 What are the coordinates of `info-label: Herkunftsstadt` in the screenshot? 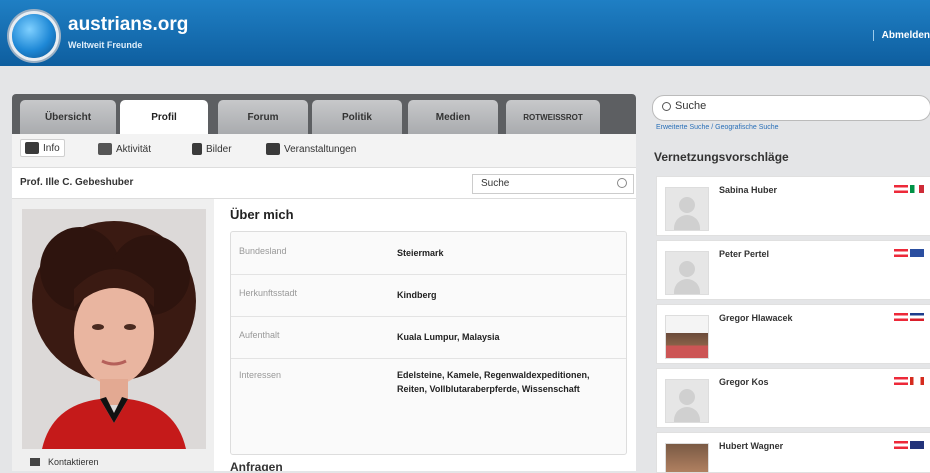 It's located at (268, 293).